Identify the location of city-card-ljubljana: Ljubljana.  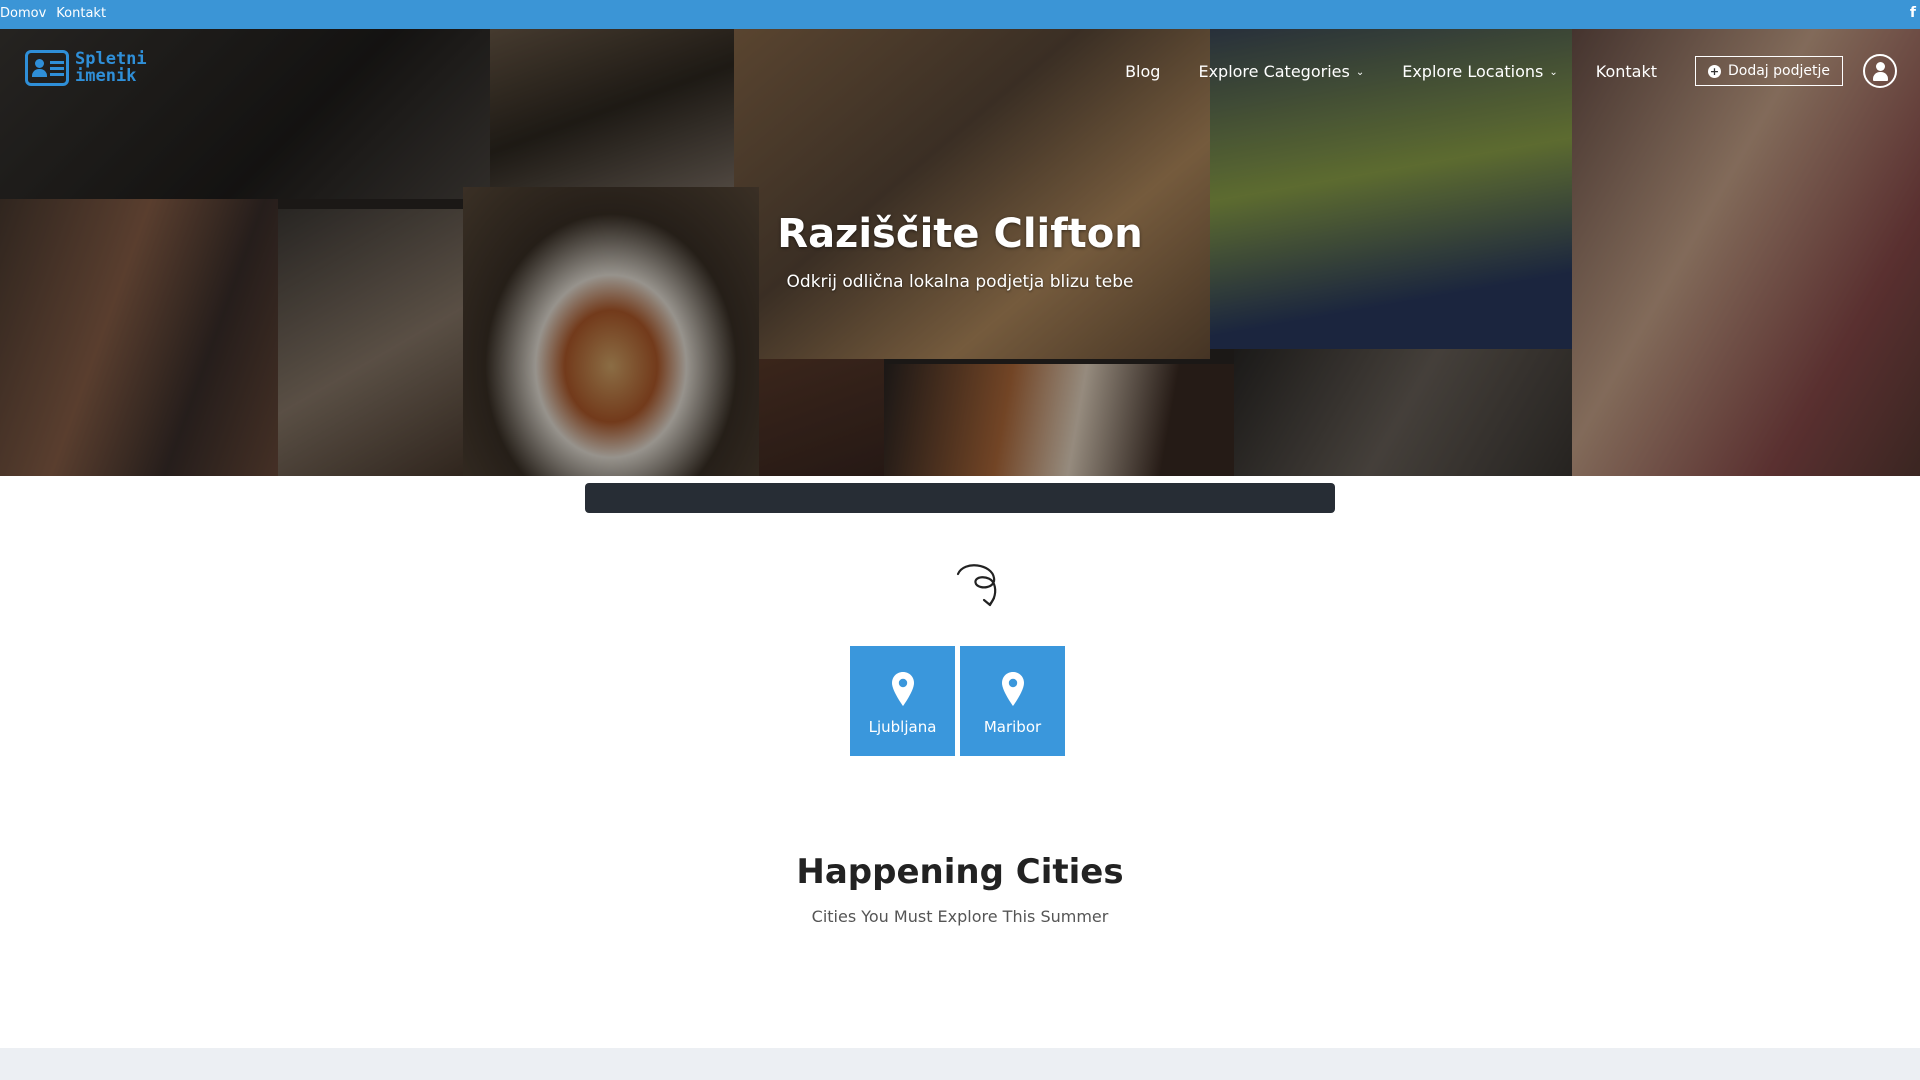
(902, 701).